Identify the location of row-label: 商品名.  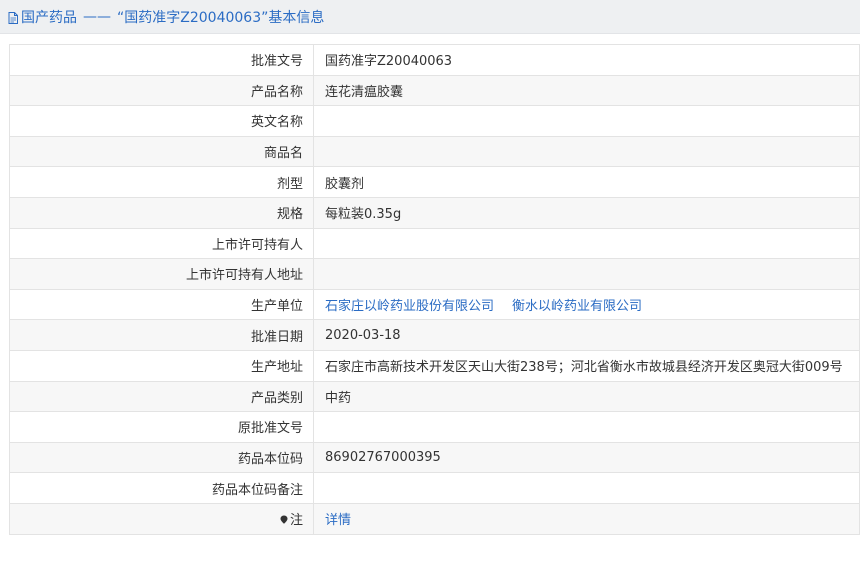
(283, 154).